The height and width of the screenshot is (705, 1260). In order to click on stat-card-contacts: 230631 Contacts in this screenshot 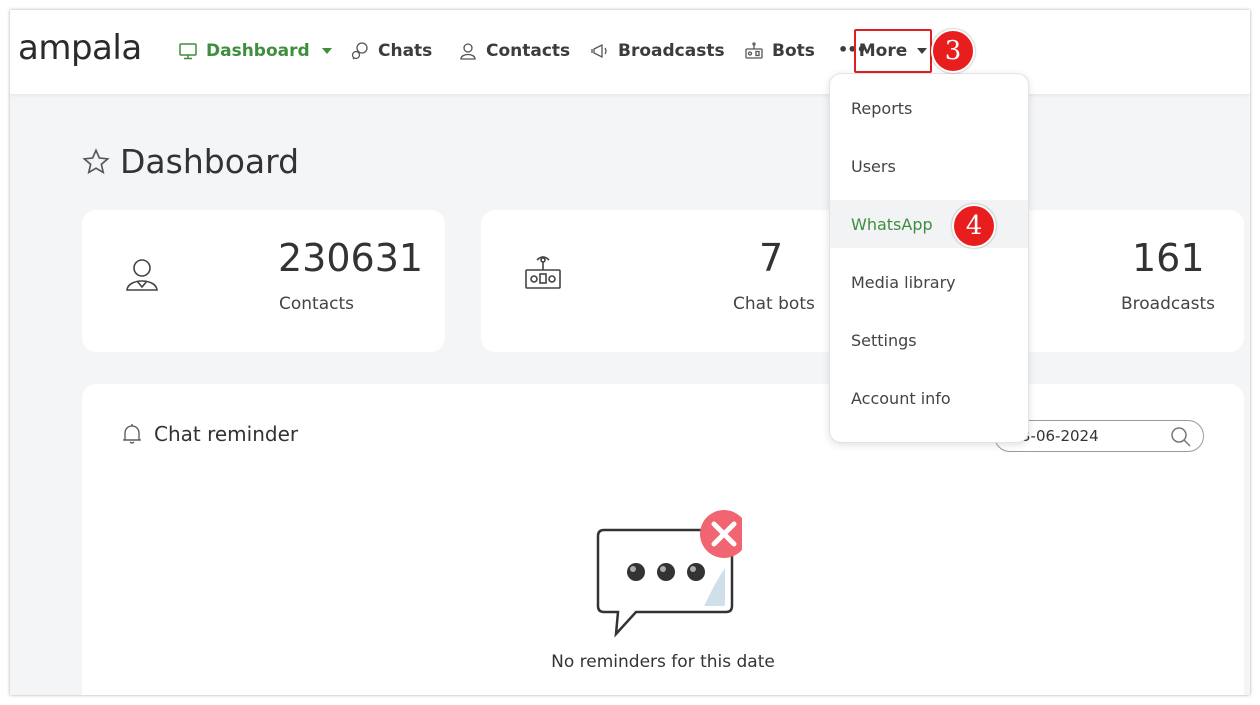, I will do `click(263, 281)`.